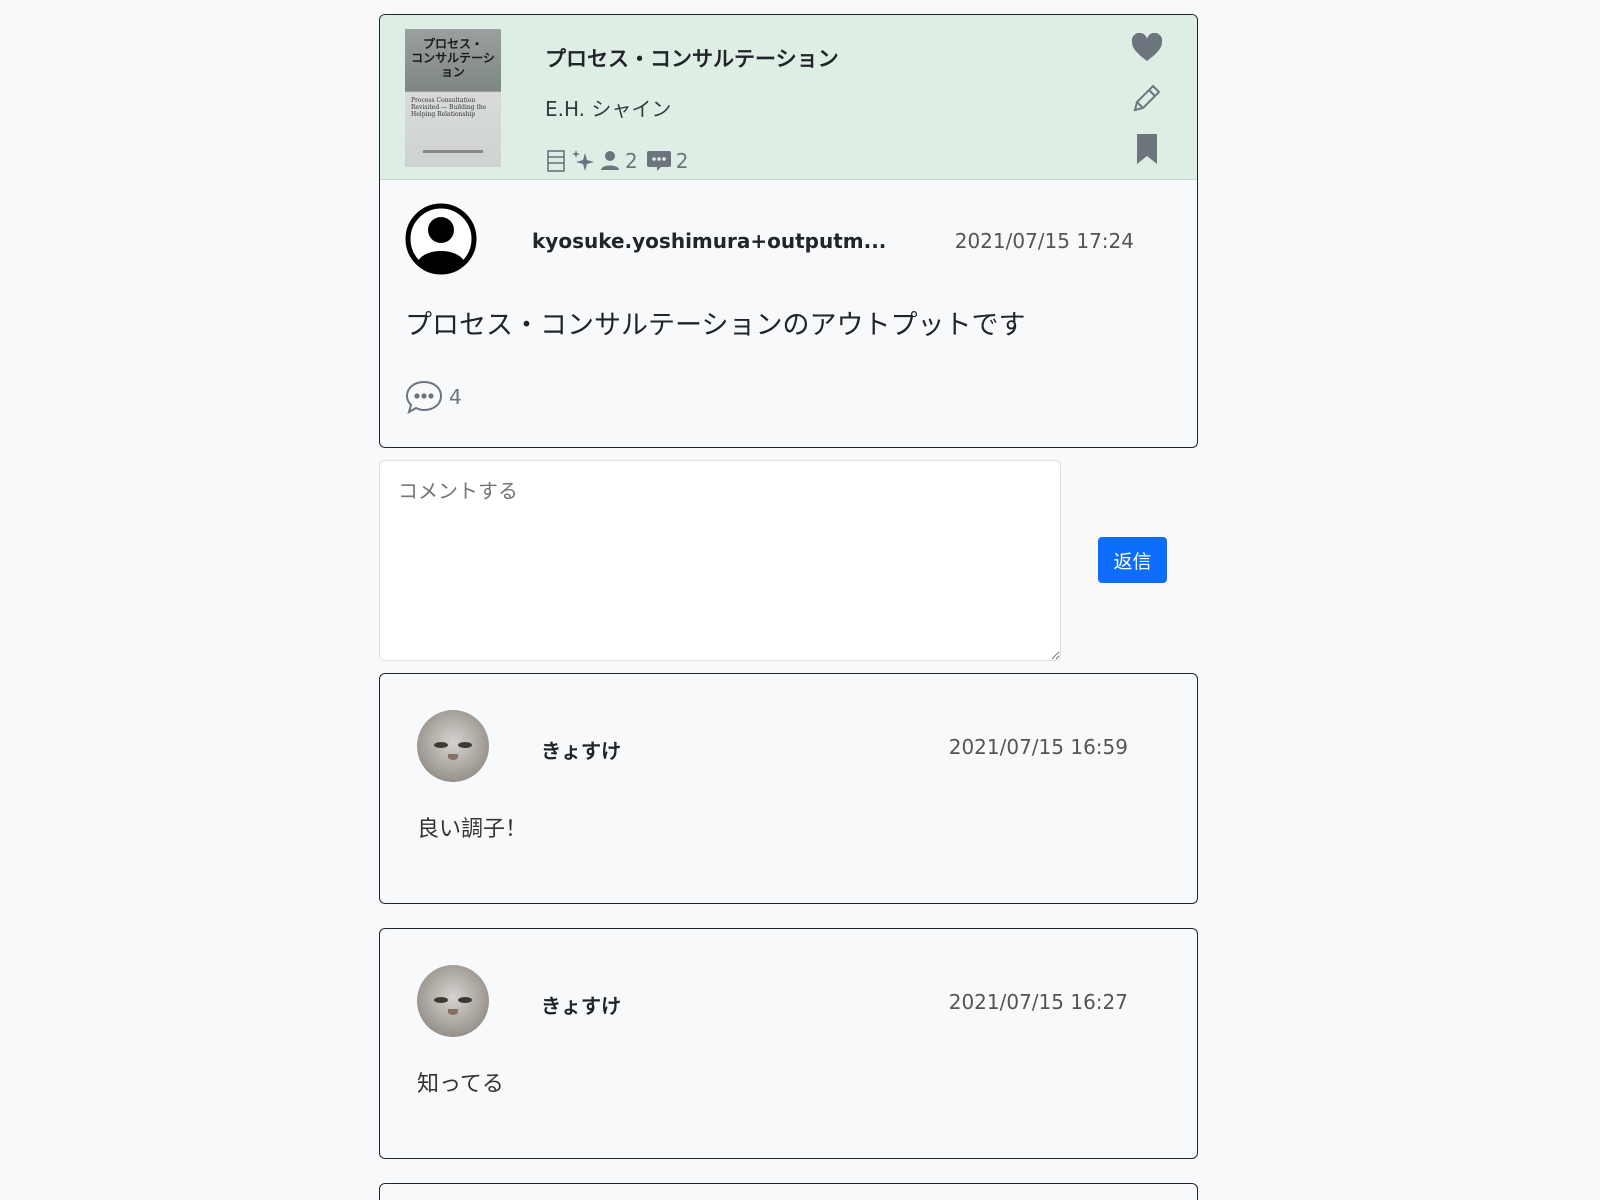  Describe the element at coordinates (715, 325) in the screenshot. I see `post-body: プロセス・コンサルテーションのアウトプットです` at that location.